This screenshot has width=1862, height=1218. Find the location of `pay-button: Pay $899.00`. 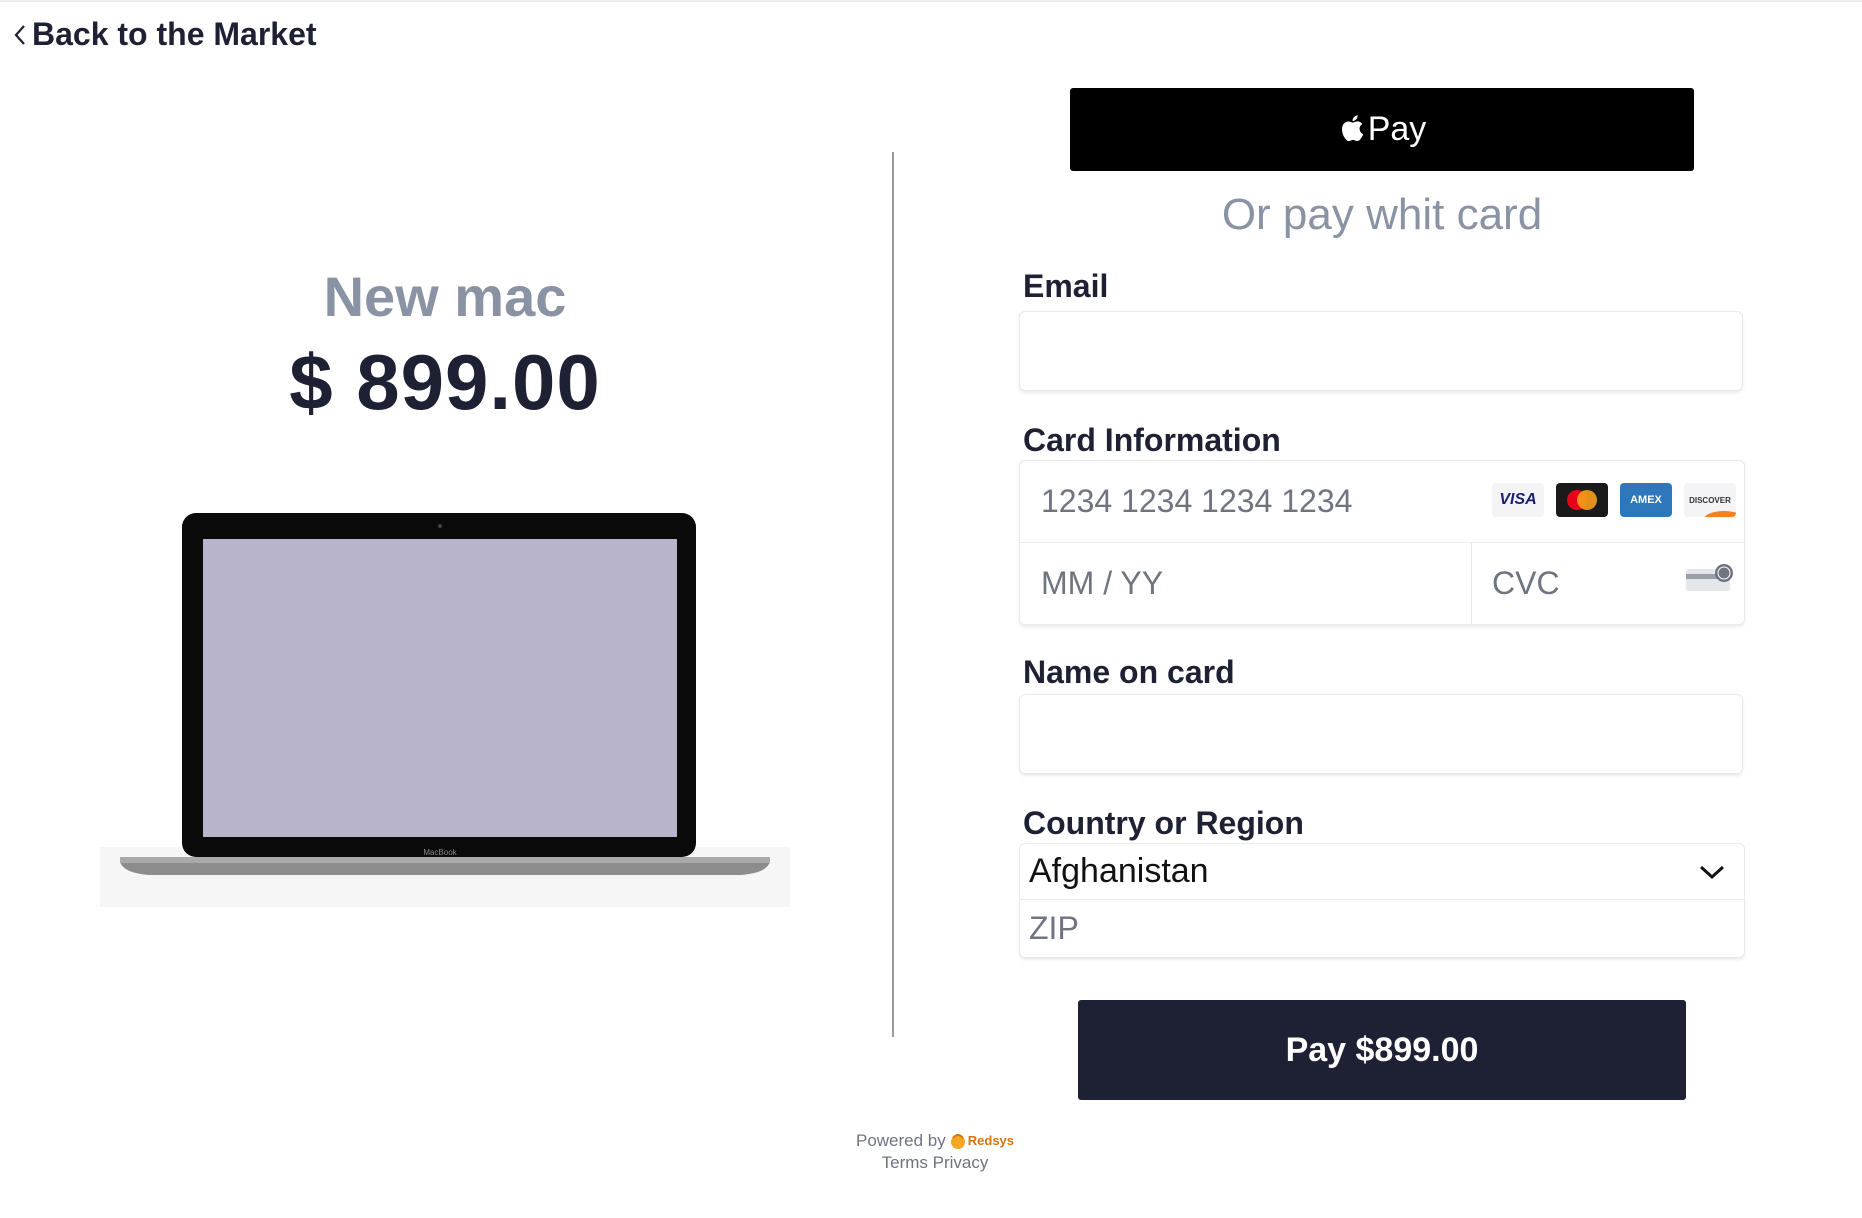

pay-button: Pay $899.00 is located at coordinates (1382, 1050).